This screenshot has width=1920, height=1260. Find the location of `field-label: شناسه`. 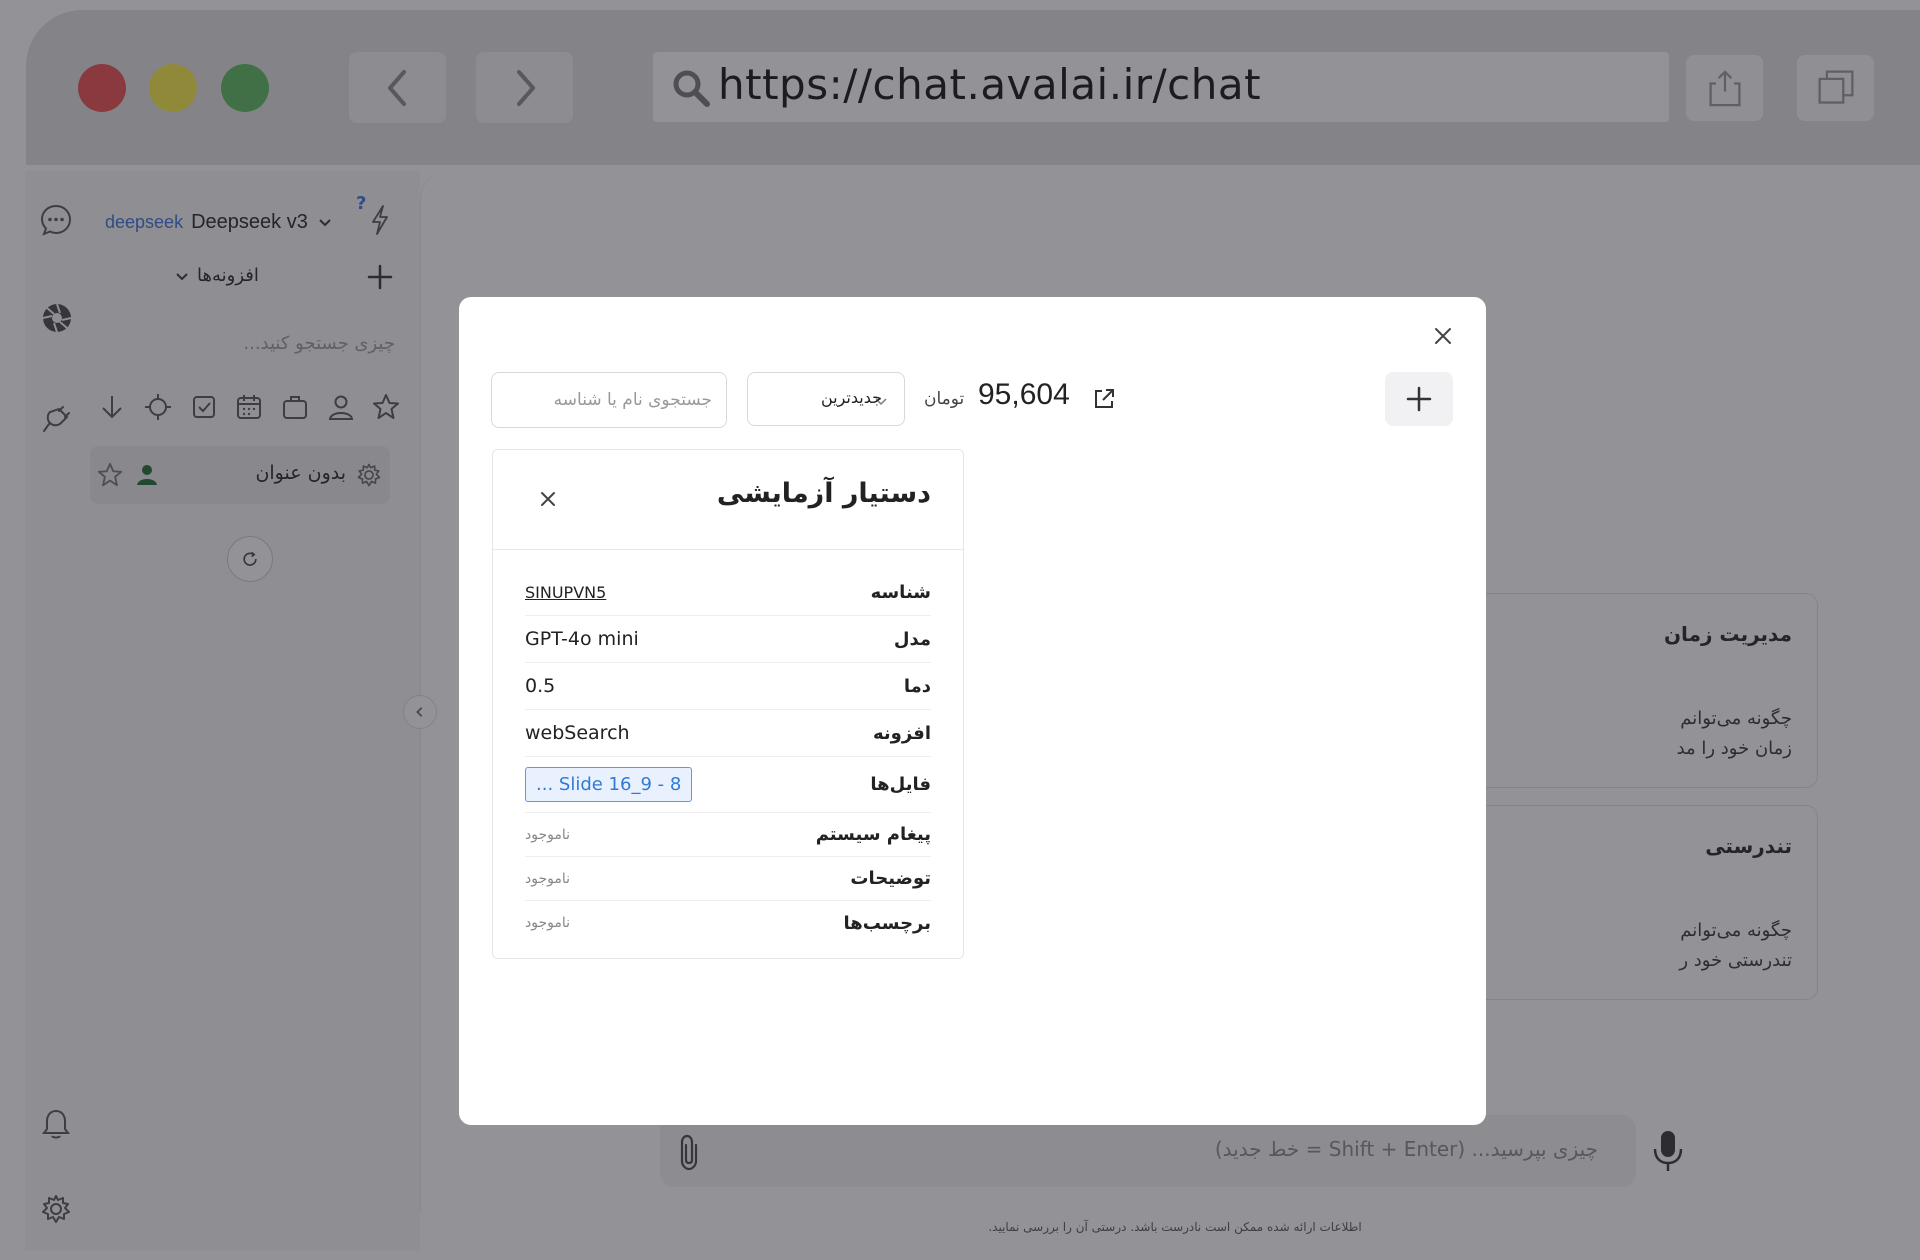

field-label: شناسه is located at coordinates (900, 592).